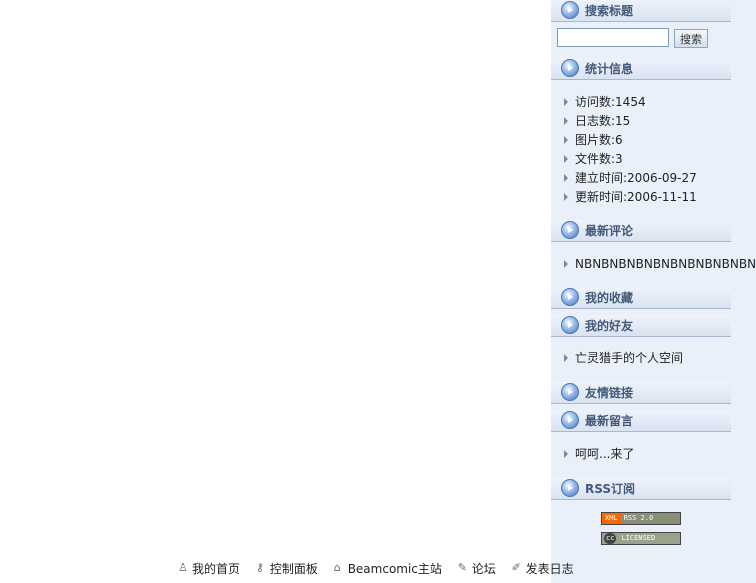  What do you see at coordinates (388, 568) in the screenshot?
I see `footer-link-main-site: ⌂ Beamcomic主站` at bounding box center [388, 568].